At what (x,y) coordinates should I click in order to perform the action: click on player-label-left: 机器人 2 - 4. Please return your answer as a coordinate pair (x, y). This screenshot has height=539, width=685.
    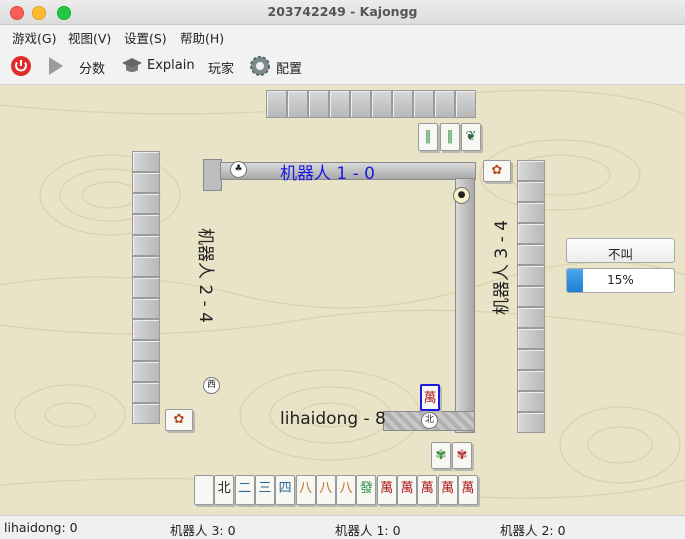
    Looking at the image, I should click on (204, 275).